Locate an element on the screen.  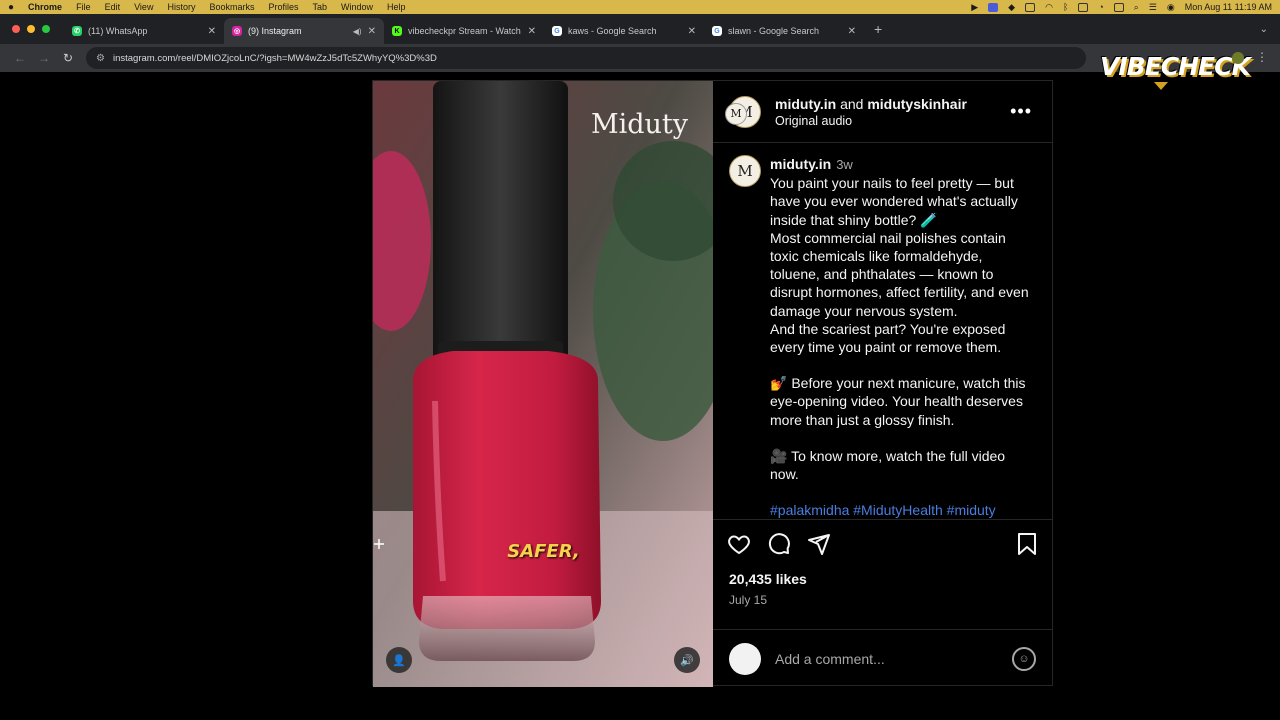
forward-arrow-icon: → is located at coordinates (44, 58).